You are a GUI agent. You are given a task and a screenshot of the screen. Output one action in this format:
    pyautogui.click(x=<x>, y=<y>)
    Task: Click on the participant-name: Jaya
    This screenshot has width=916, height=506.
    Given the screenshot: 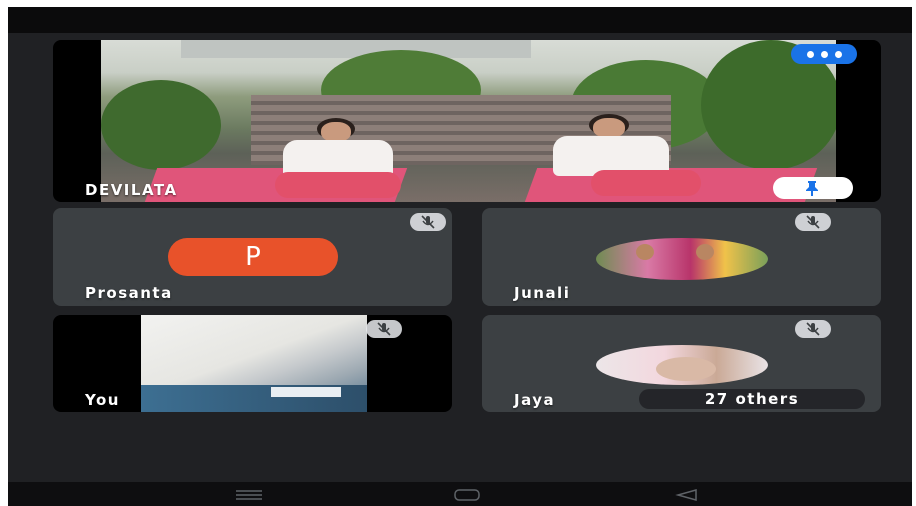 What is the action you would take?
    pyautogui.click(x=535, y=400)
    